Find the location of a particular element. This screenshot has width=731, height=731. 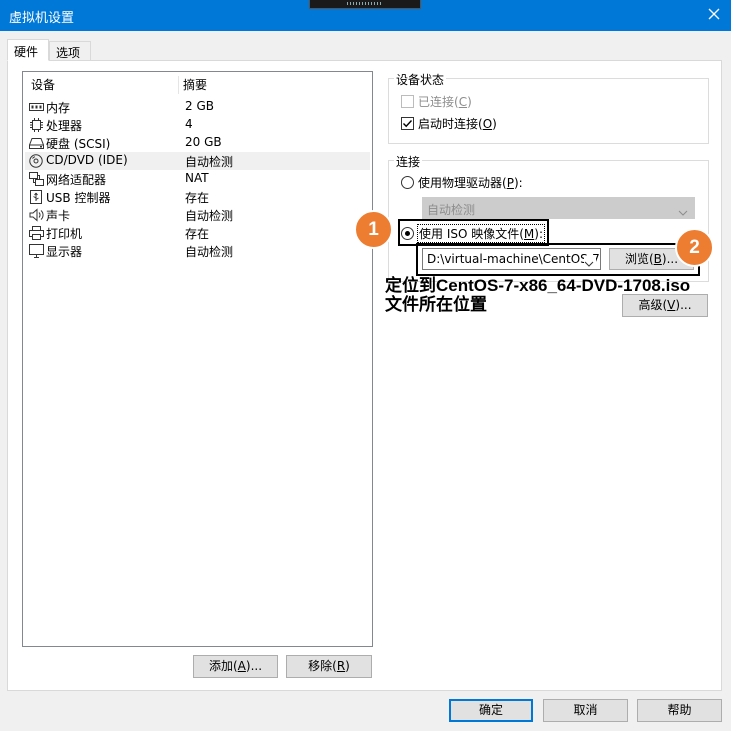

device-summary: NAT is located at coordinates (197, 178).